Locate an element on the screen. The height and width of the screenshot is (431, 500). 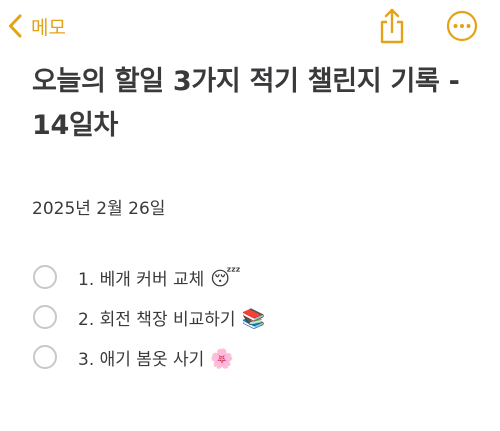
checklist-item: 3. 애기 봄옷 사기 🌸 is located at coordinates (253, 357).